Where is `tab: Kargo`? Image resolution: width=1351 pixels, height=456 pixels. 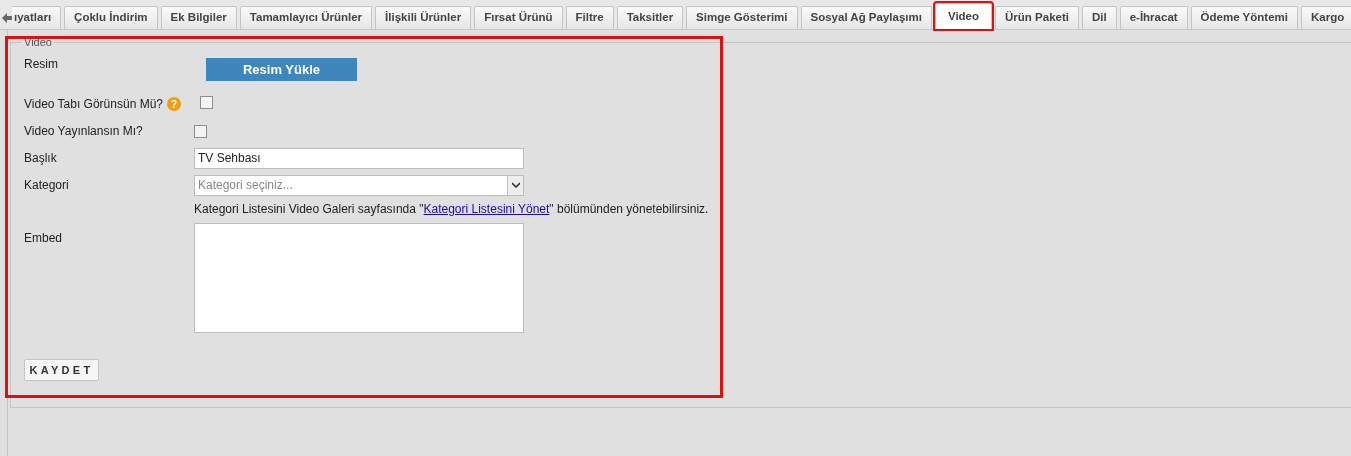
tab: Kargo is located at coordinates (1325, 17).